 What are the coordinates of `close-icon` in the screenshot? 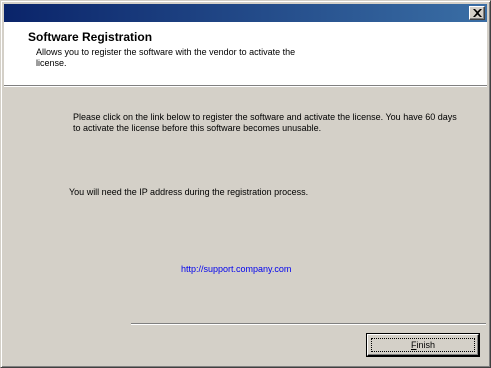 It's located at (477, 13).